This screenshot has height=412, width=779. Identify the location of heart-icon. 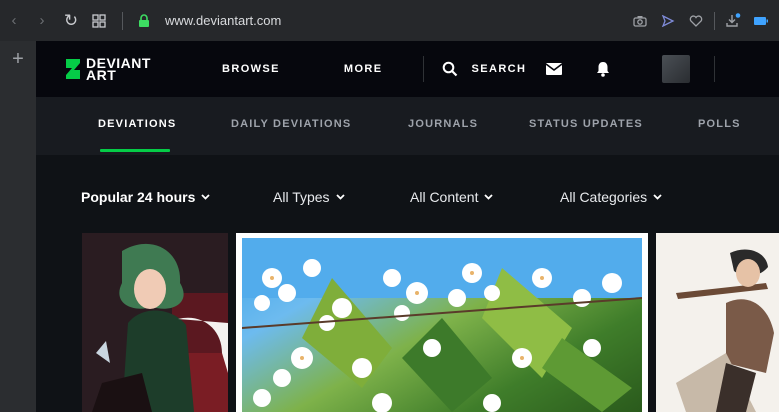
(696, 20).